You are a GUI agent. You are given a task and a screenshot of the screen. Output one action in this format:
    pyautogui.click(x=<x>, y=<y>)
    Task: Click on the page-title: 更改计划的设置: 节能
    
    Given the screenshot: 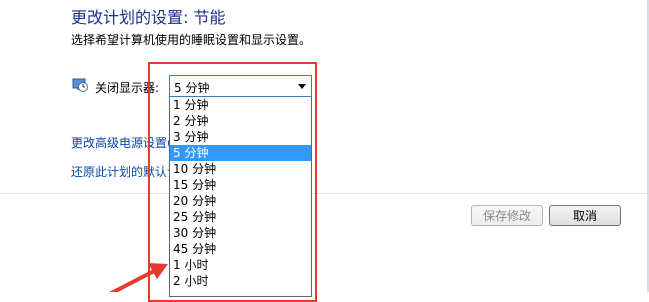 What is the action you would take?
    pyautogui.click(x=148, y=17)
    